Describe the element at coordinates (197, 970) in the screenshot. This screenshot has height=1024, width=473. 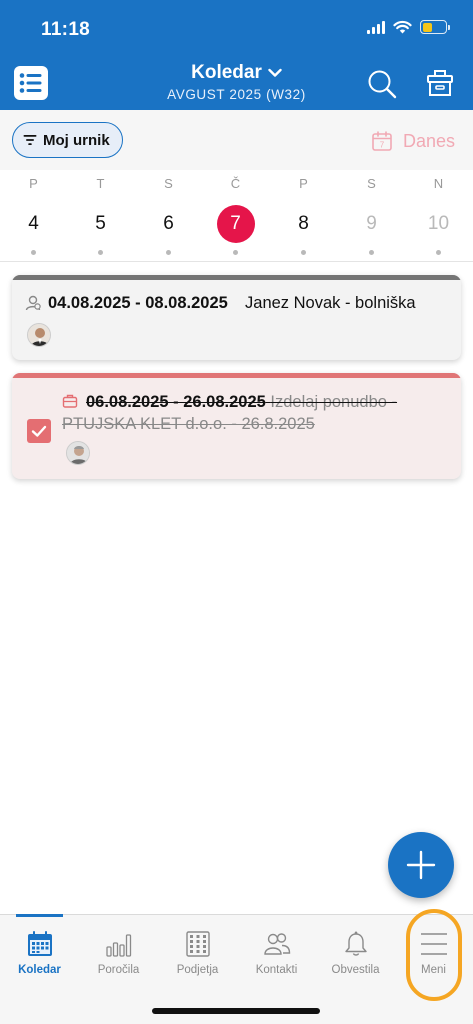
I see `nav-label: Podjetja` at that location.